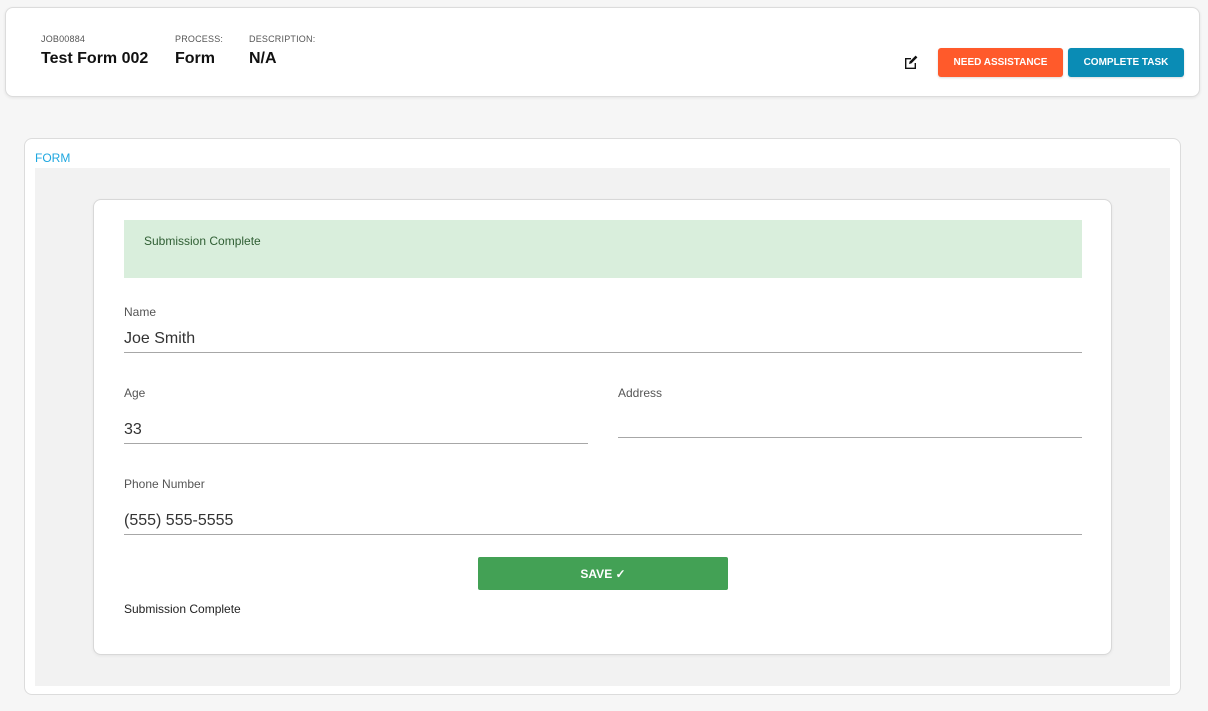 The image size is (1208, 711). What do you see at coordinates (603, 521) in the screenshot?
I see `phone-field` at bounding box center [603, 521].